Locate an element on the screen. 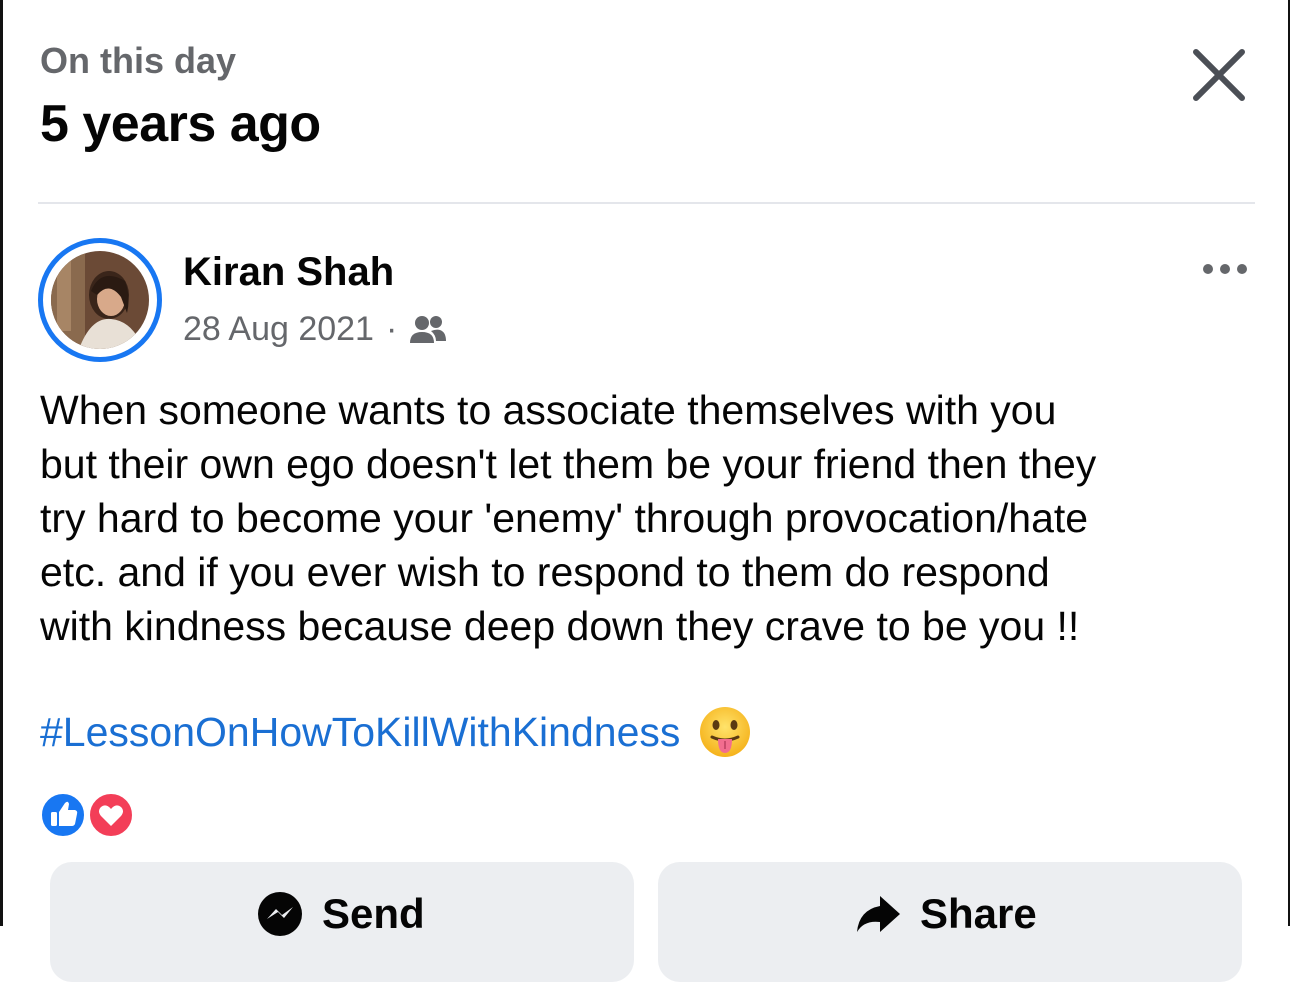 The height and width of the screenshot is (982, 1290). screen-left-edge is located at coordinates (1, 463).